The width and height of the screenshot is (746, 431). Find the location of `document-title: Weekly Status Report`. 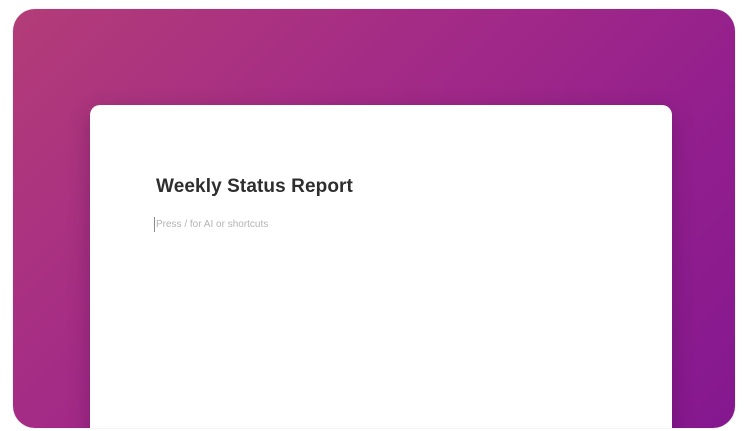

document-title: Weekly Status Report is located at coordinates (254, 187).